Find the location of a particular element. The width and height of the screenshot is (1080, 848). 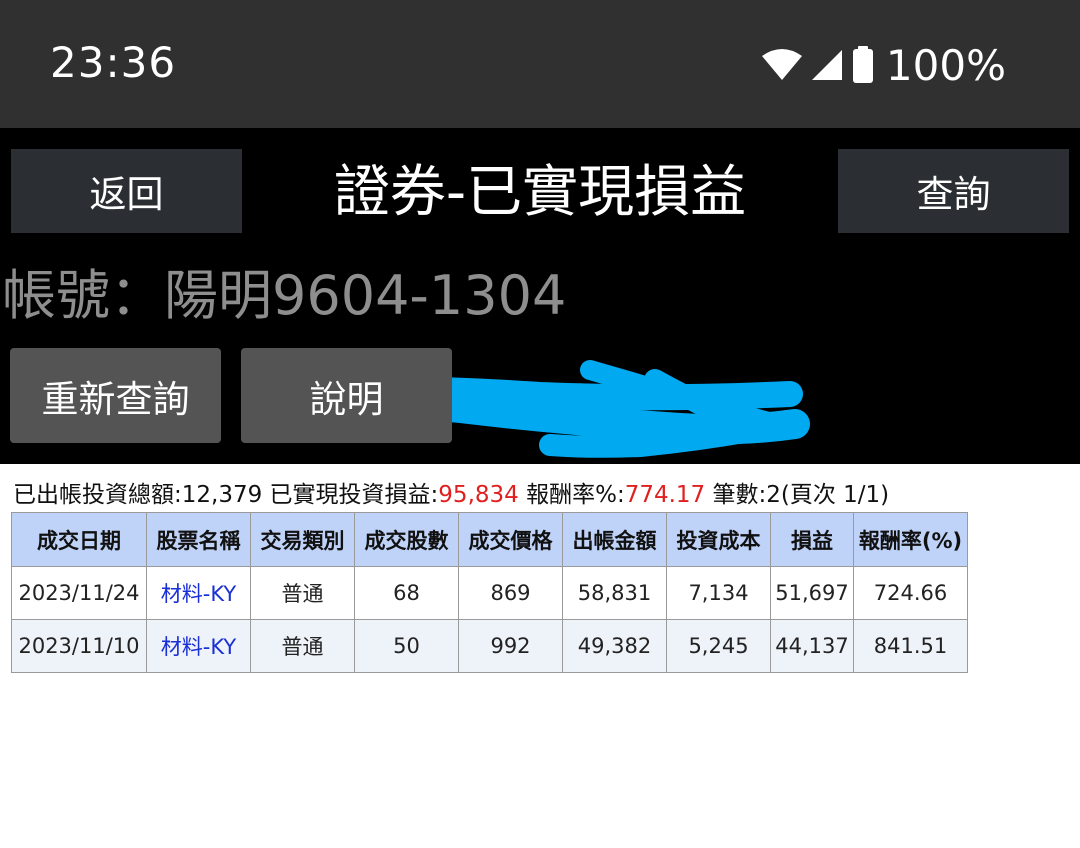

cell-return-rate: 724.66 is located at coordinates (910, 593).